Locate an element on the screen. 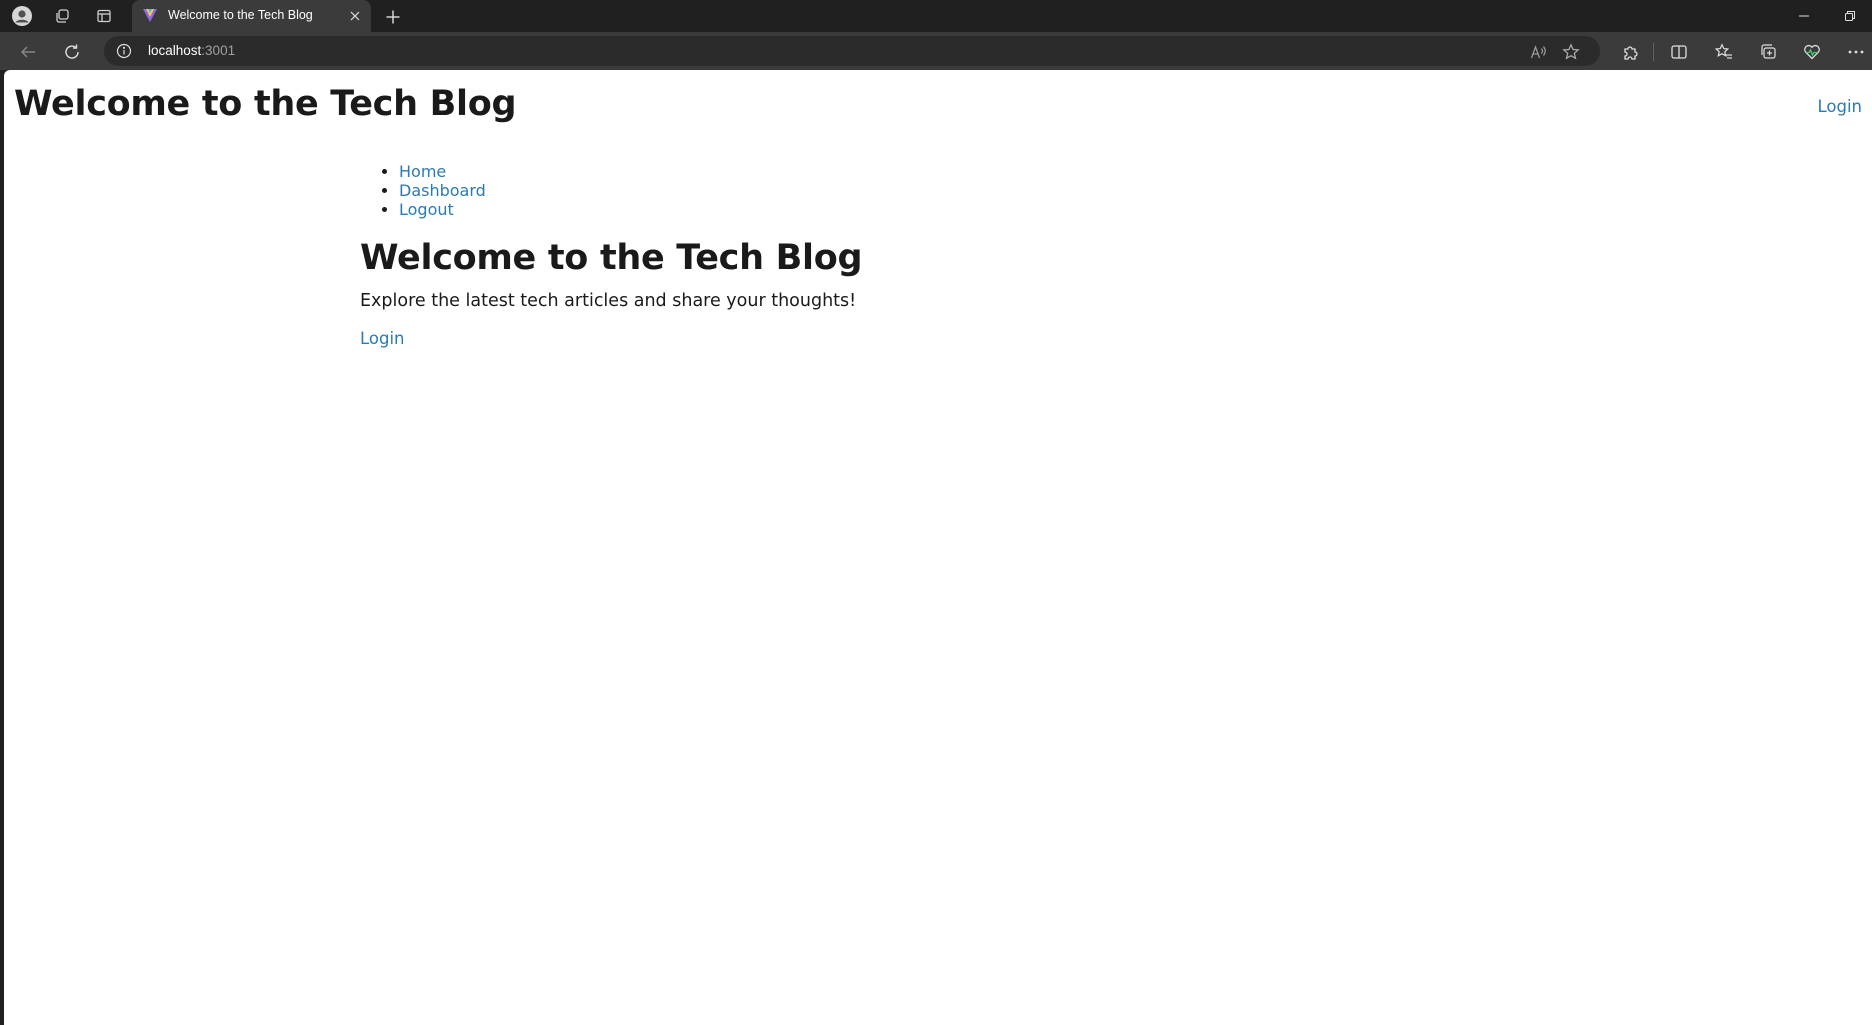 Image resolution: width=1872 pixels, height=1025 pixels. read-aloud-icon is located at coordinates (1539, 52).